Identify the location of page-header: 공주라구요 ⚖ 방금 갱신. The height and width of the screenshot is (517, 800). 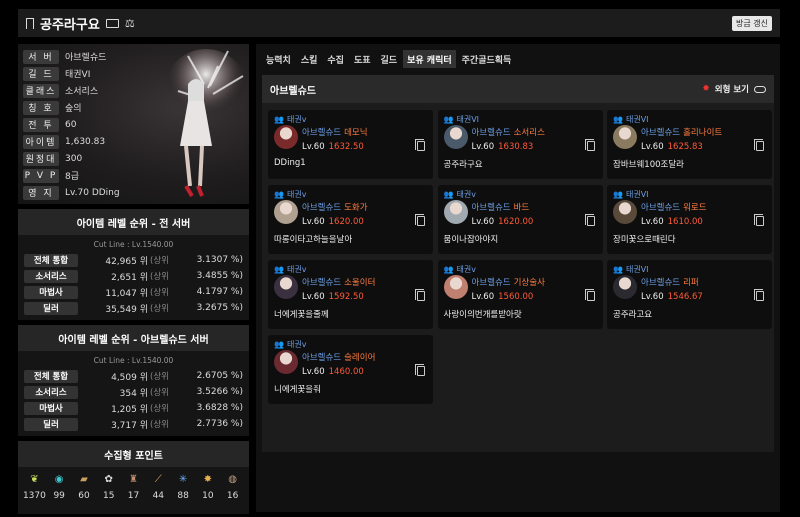
(399, 23).